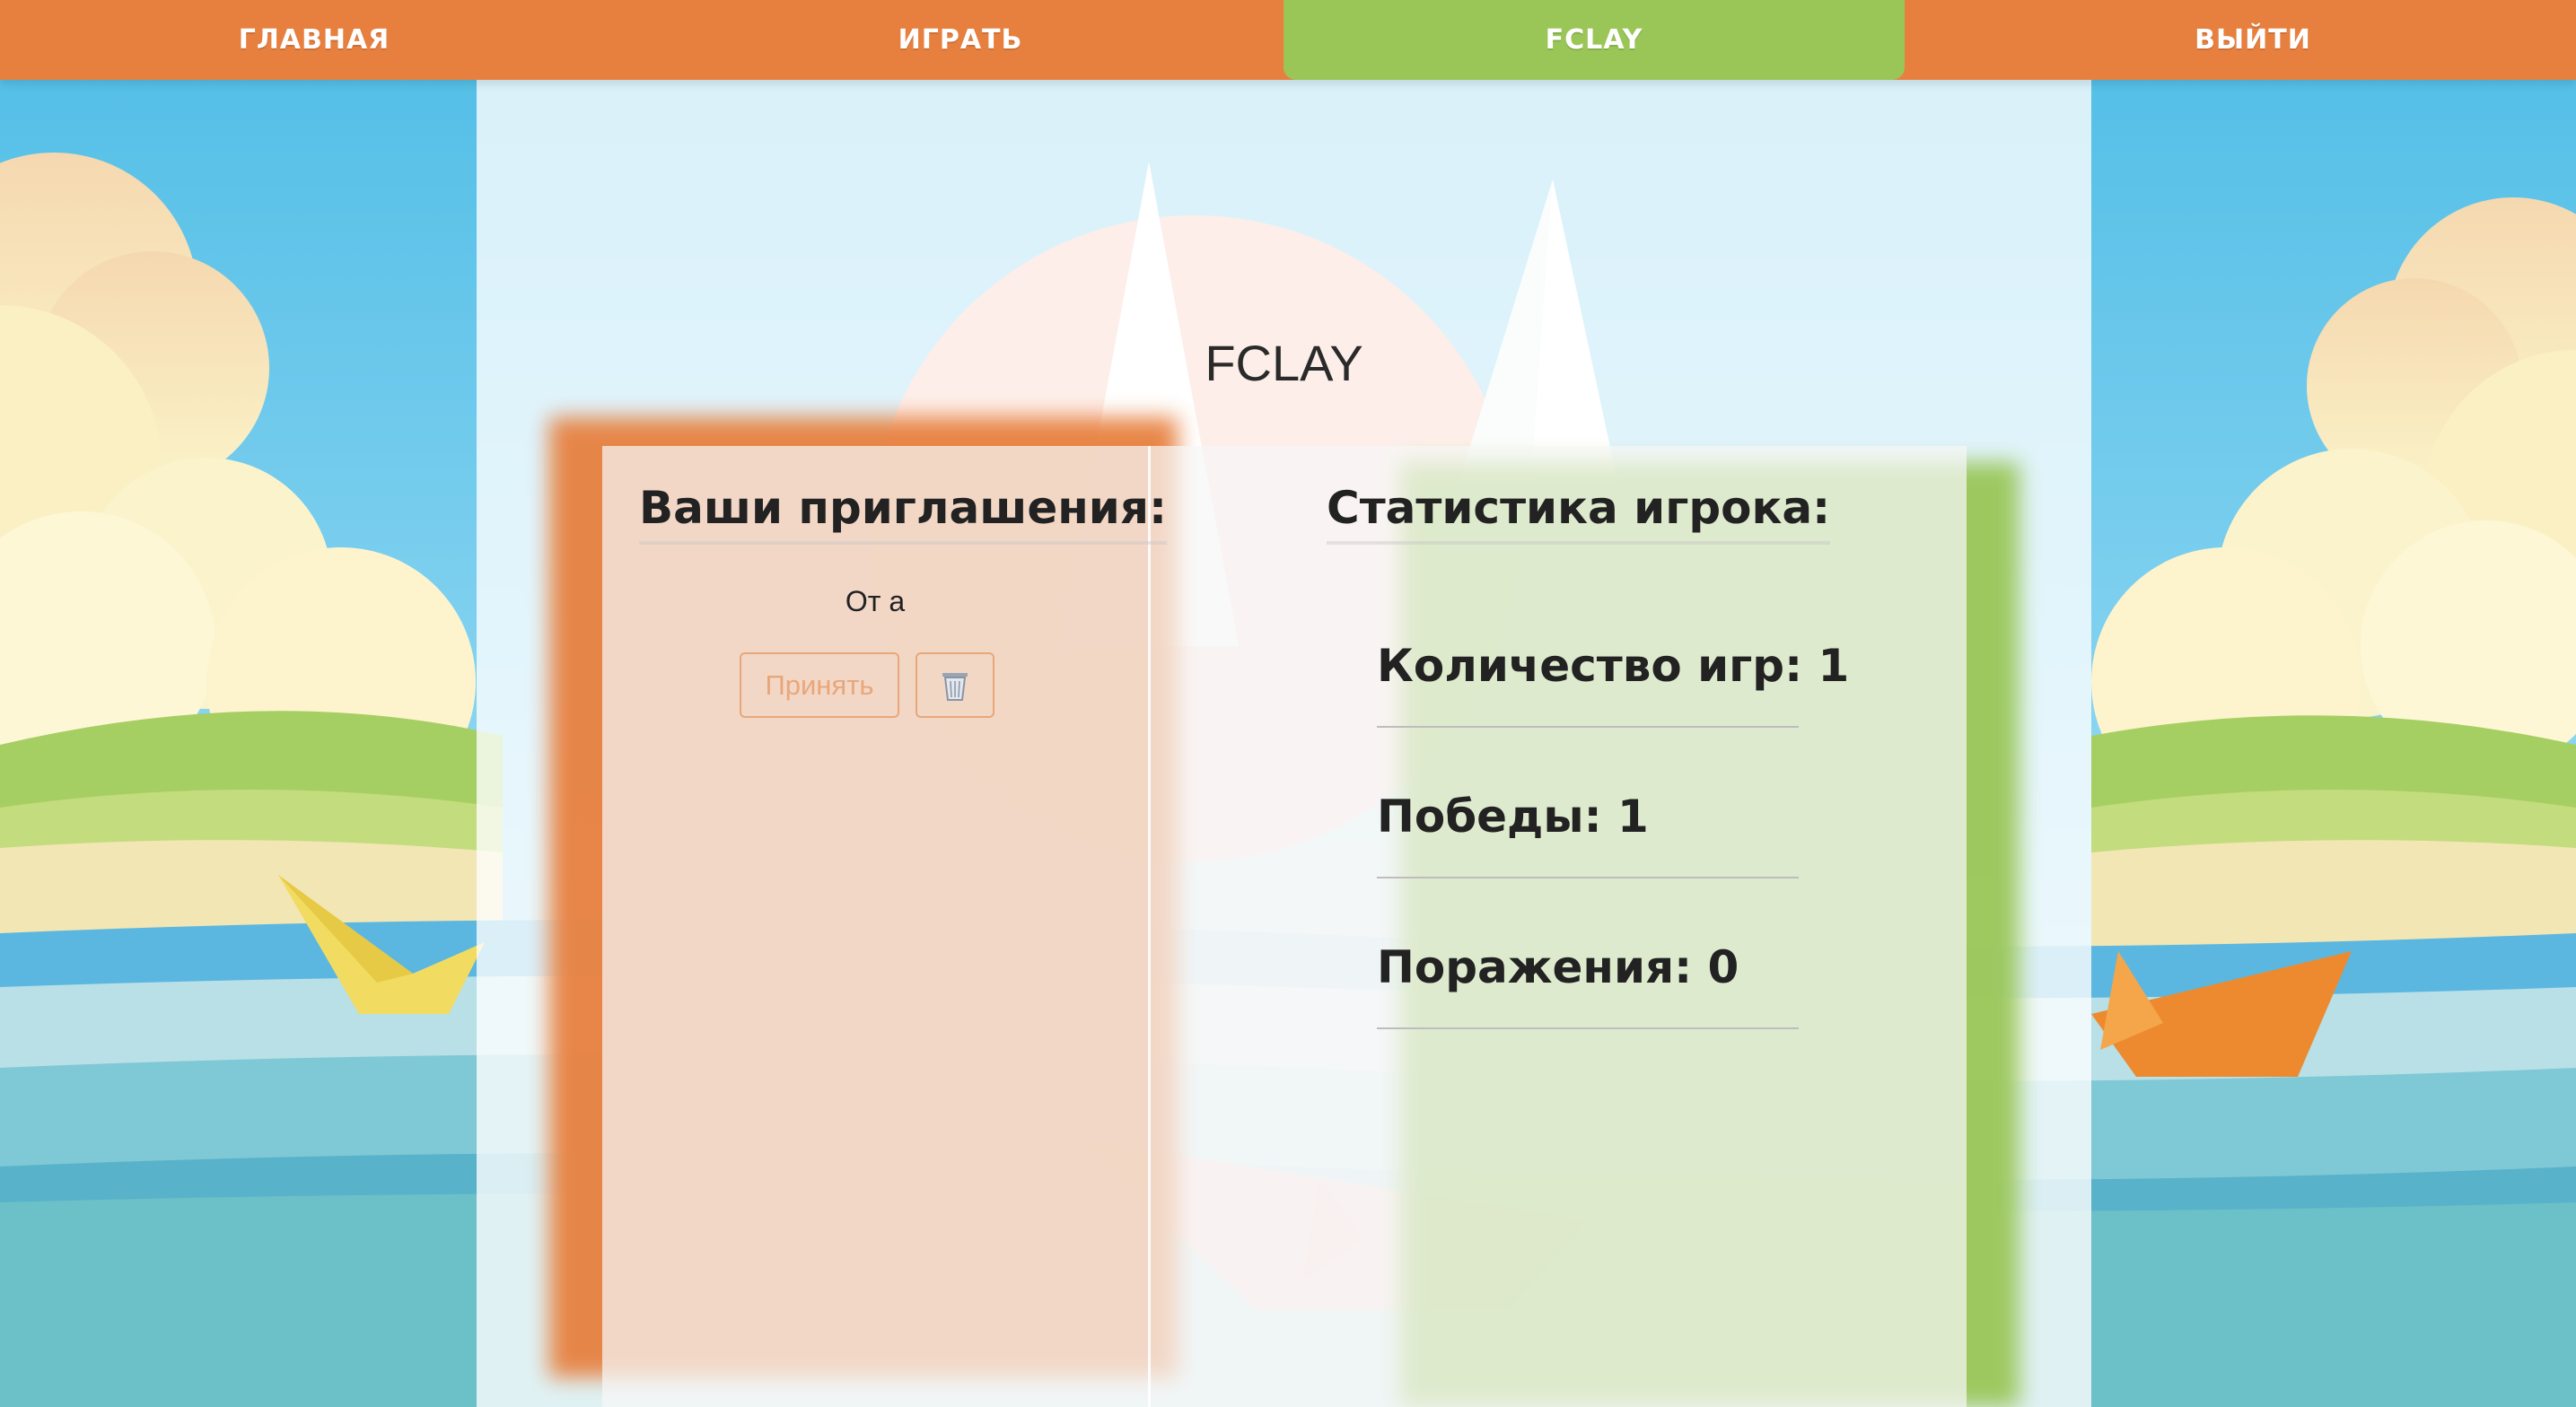 Image resolution: width=2576 pixels, height=1407 pixels. What do you see at coordinates (1613, 684) in the screenshot?
I see `stat-games-count: Количество игр: 1` at bounding box center [1613, 684].